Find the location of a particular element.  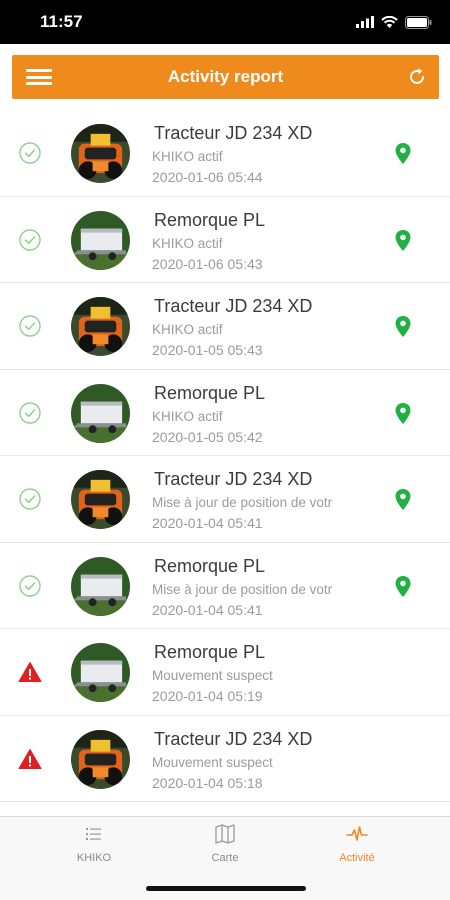

list-item: Remorque PL KHIKO actif 2020-01-05 05:42 is located at coordinates (225, 413).